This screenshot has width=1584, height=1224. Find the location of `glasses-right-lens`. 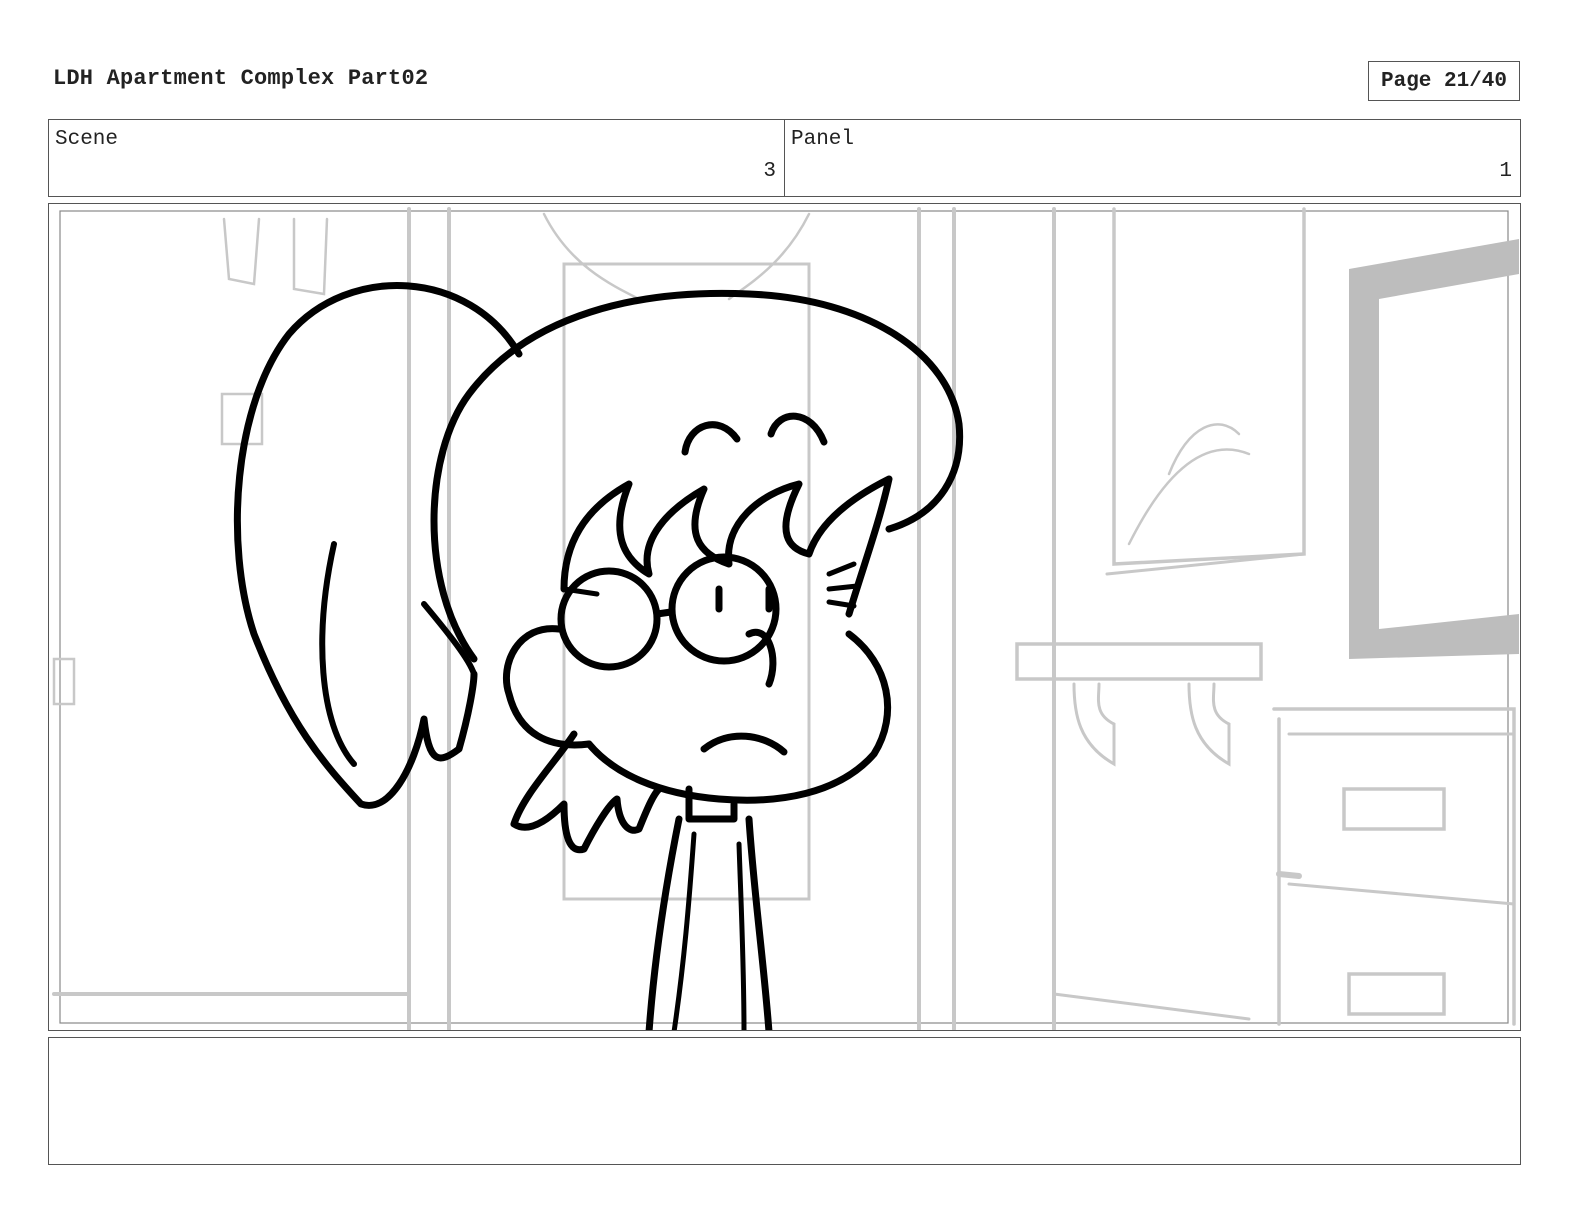

glasses-right-lens is located at coordinates (724, 609).